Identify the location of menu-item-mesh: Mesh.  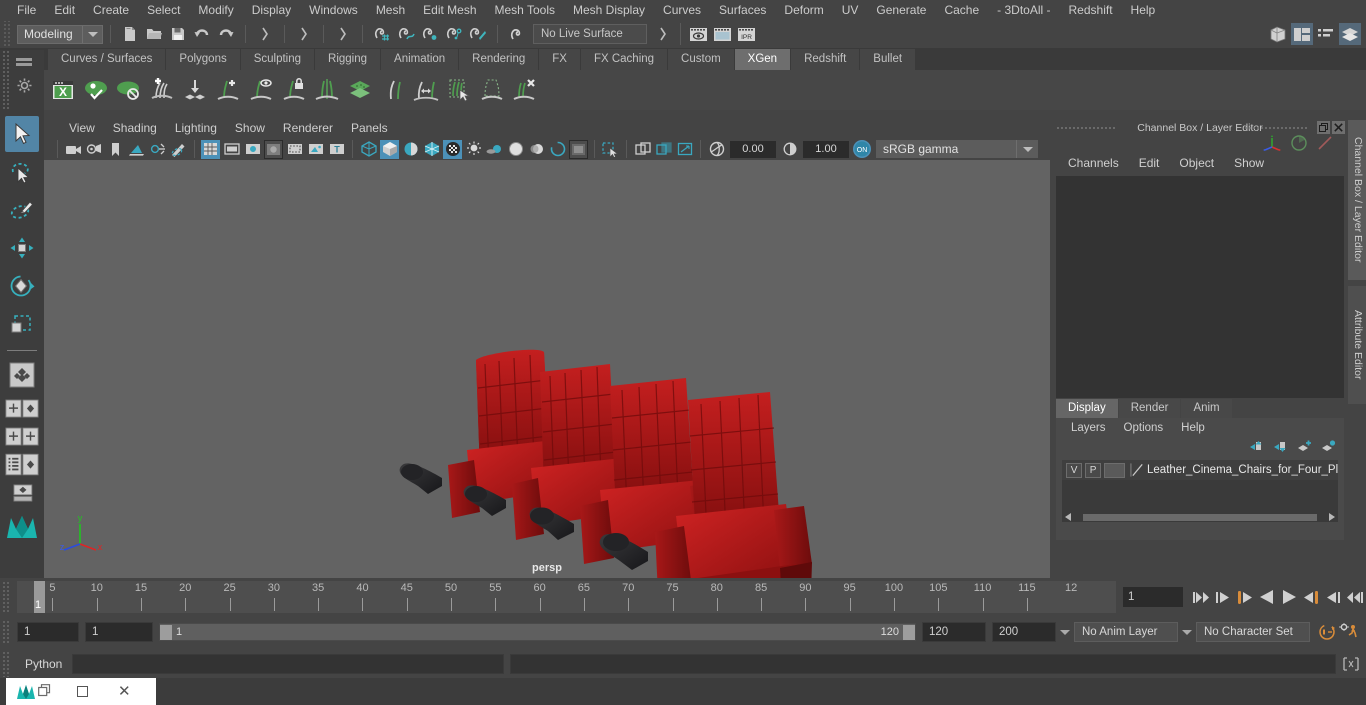
(390, 10).